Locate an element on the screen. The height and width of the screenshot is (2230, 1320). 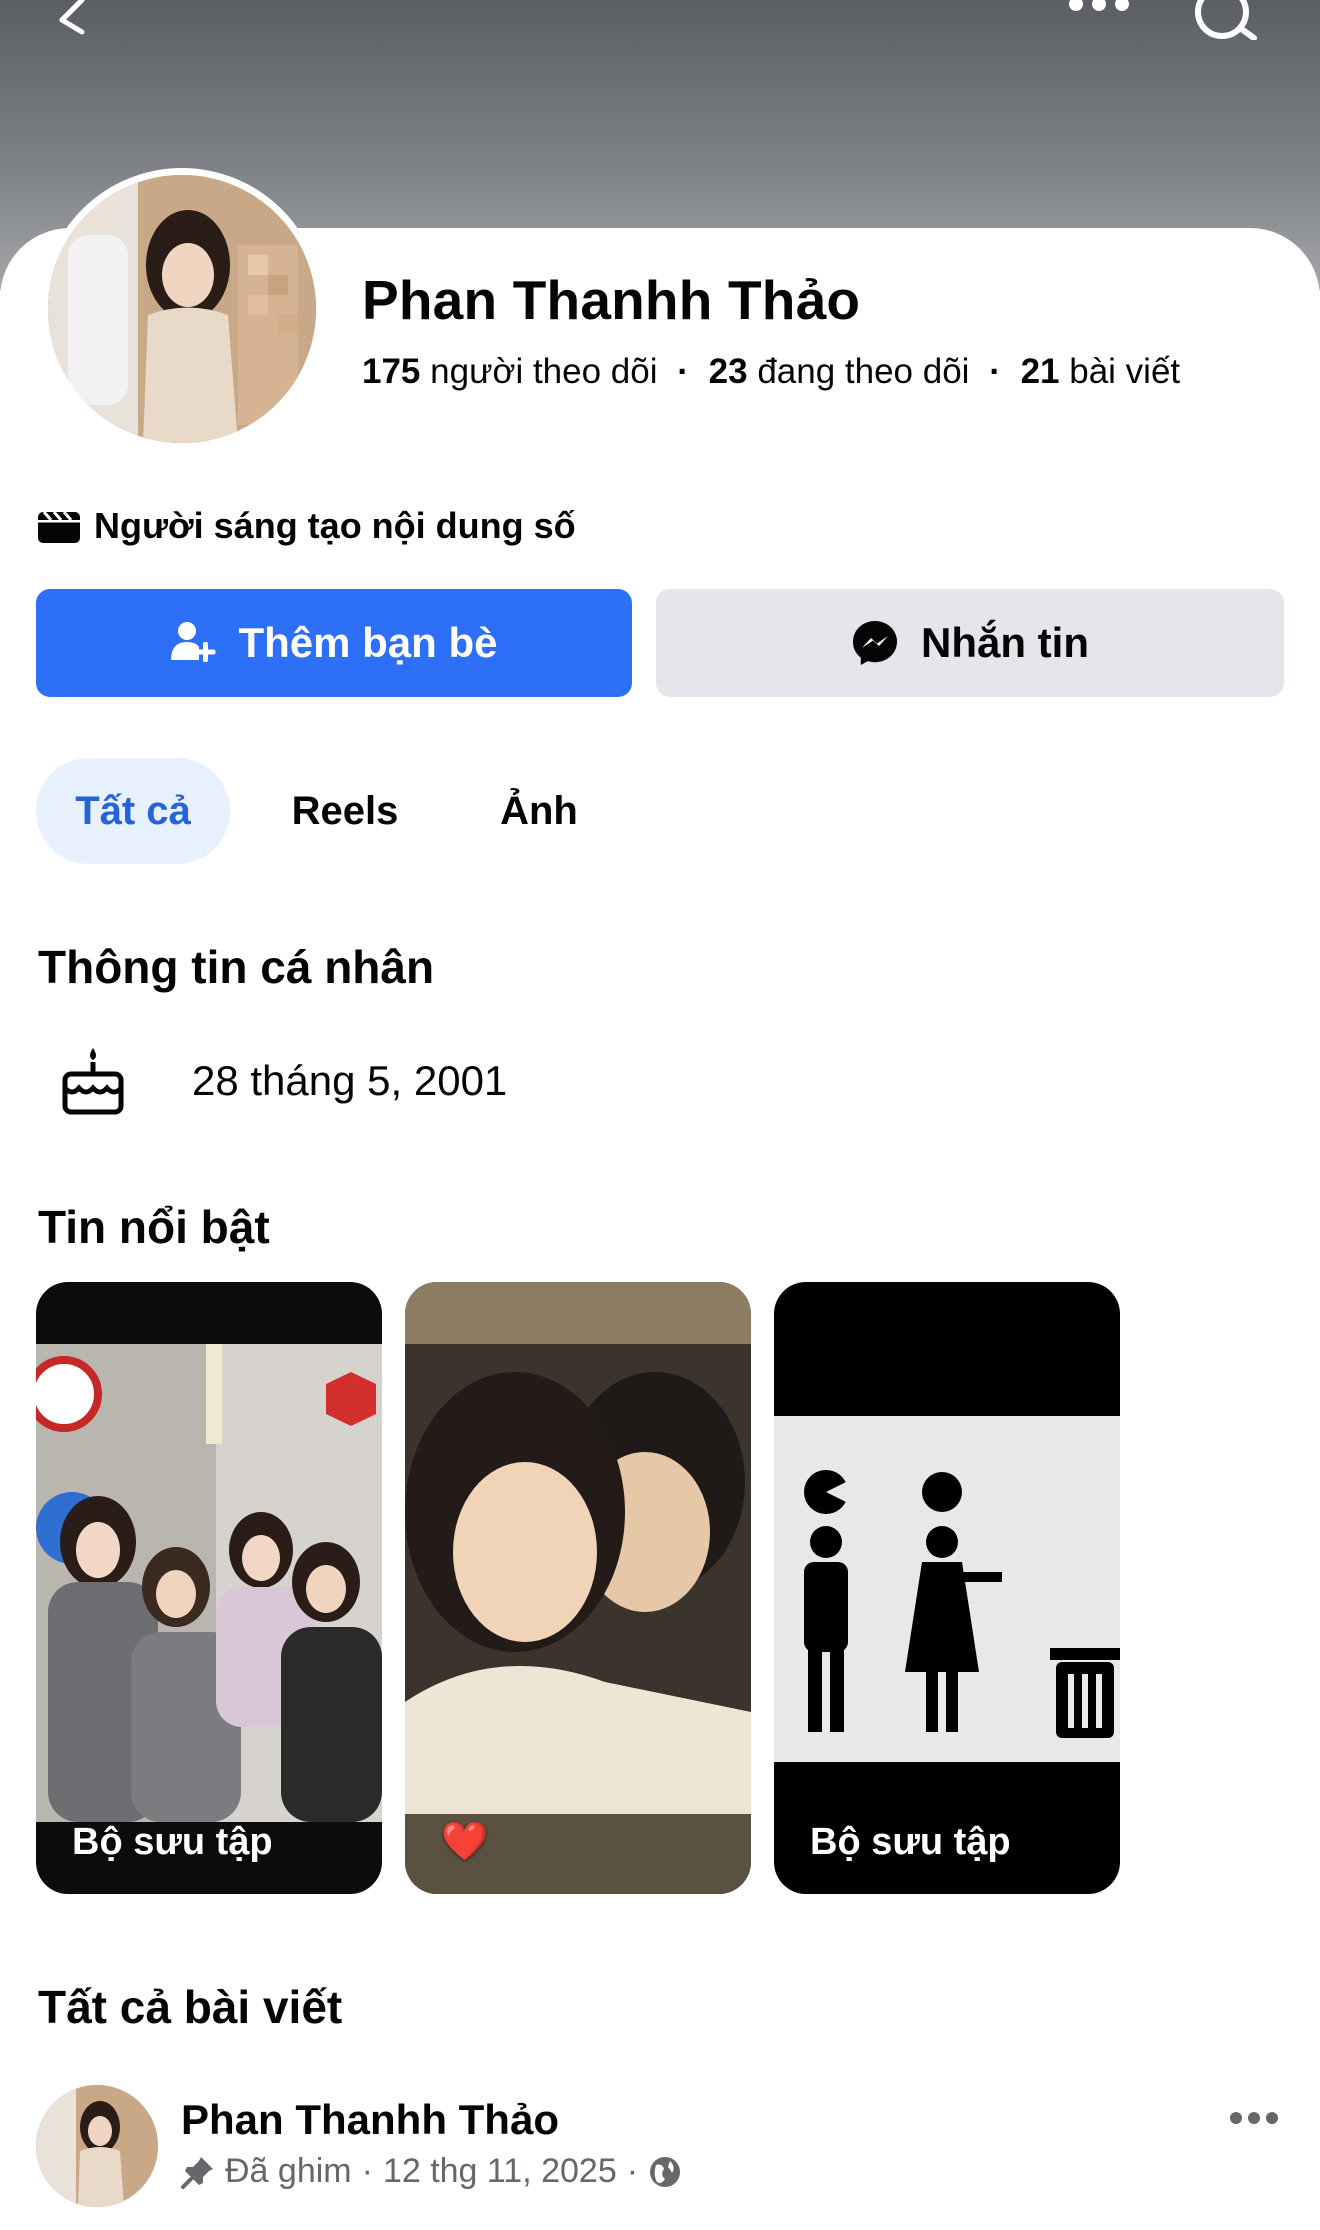
post-author-name: Phan Thanhh Thảo is located at coordinates (370, 2120).